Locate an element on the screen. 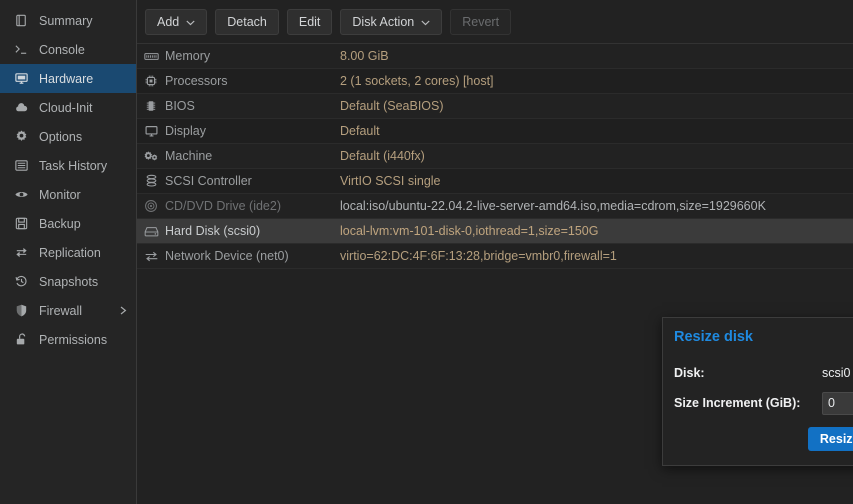  sidebar-item-summary: Summary is located at coordinates (68, 20).